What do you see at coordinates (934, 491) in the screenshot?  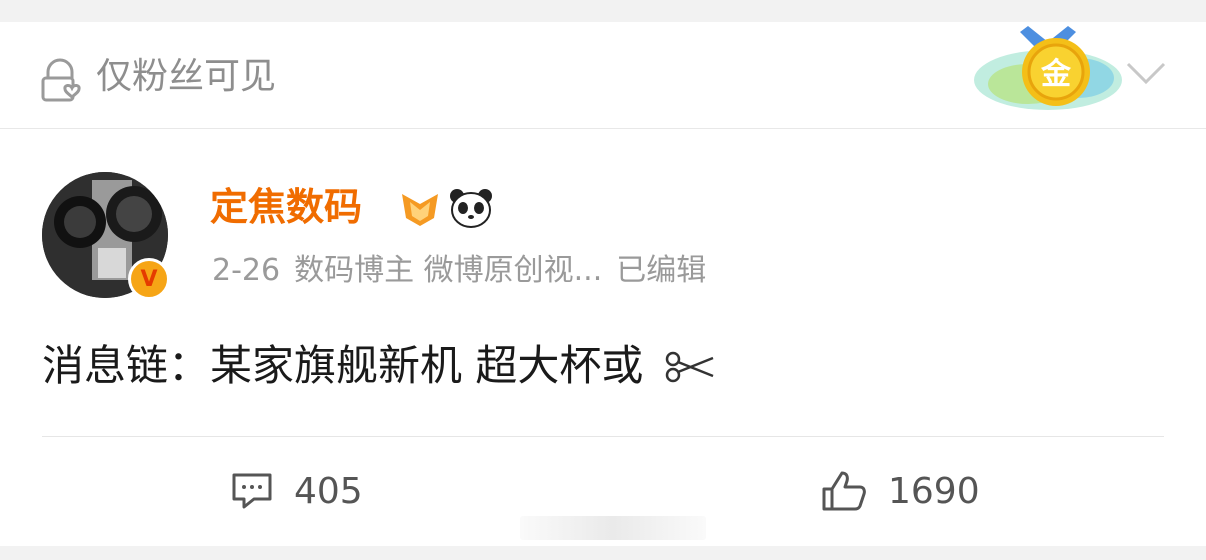 I see `like-count: 1690` at bounding box center [934, 491].